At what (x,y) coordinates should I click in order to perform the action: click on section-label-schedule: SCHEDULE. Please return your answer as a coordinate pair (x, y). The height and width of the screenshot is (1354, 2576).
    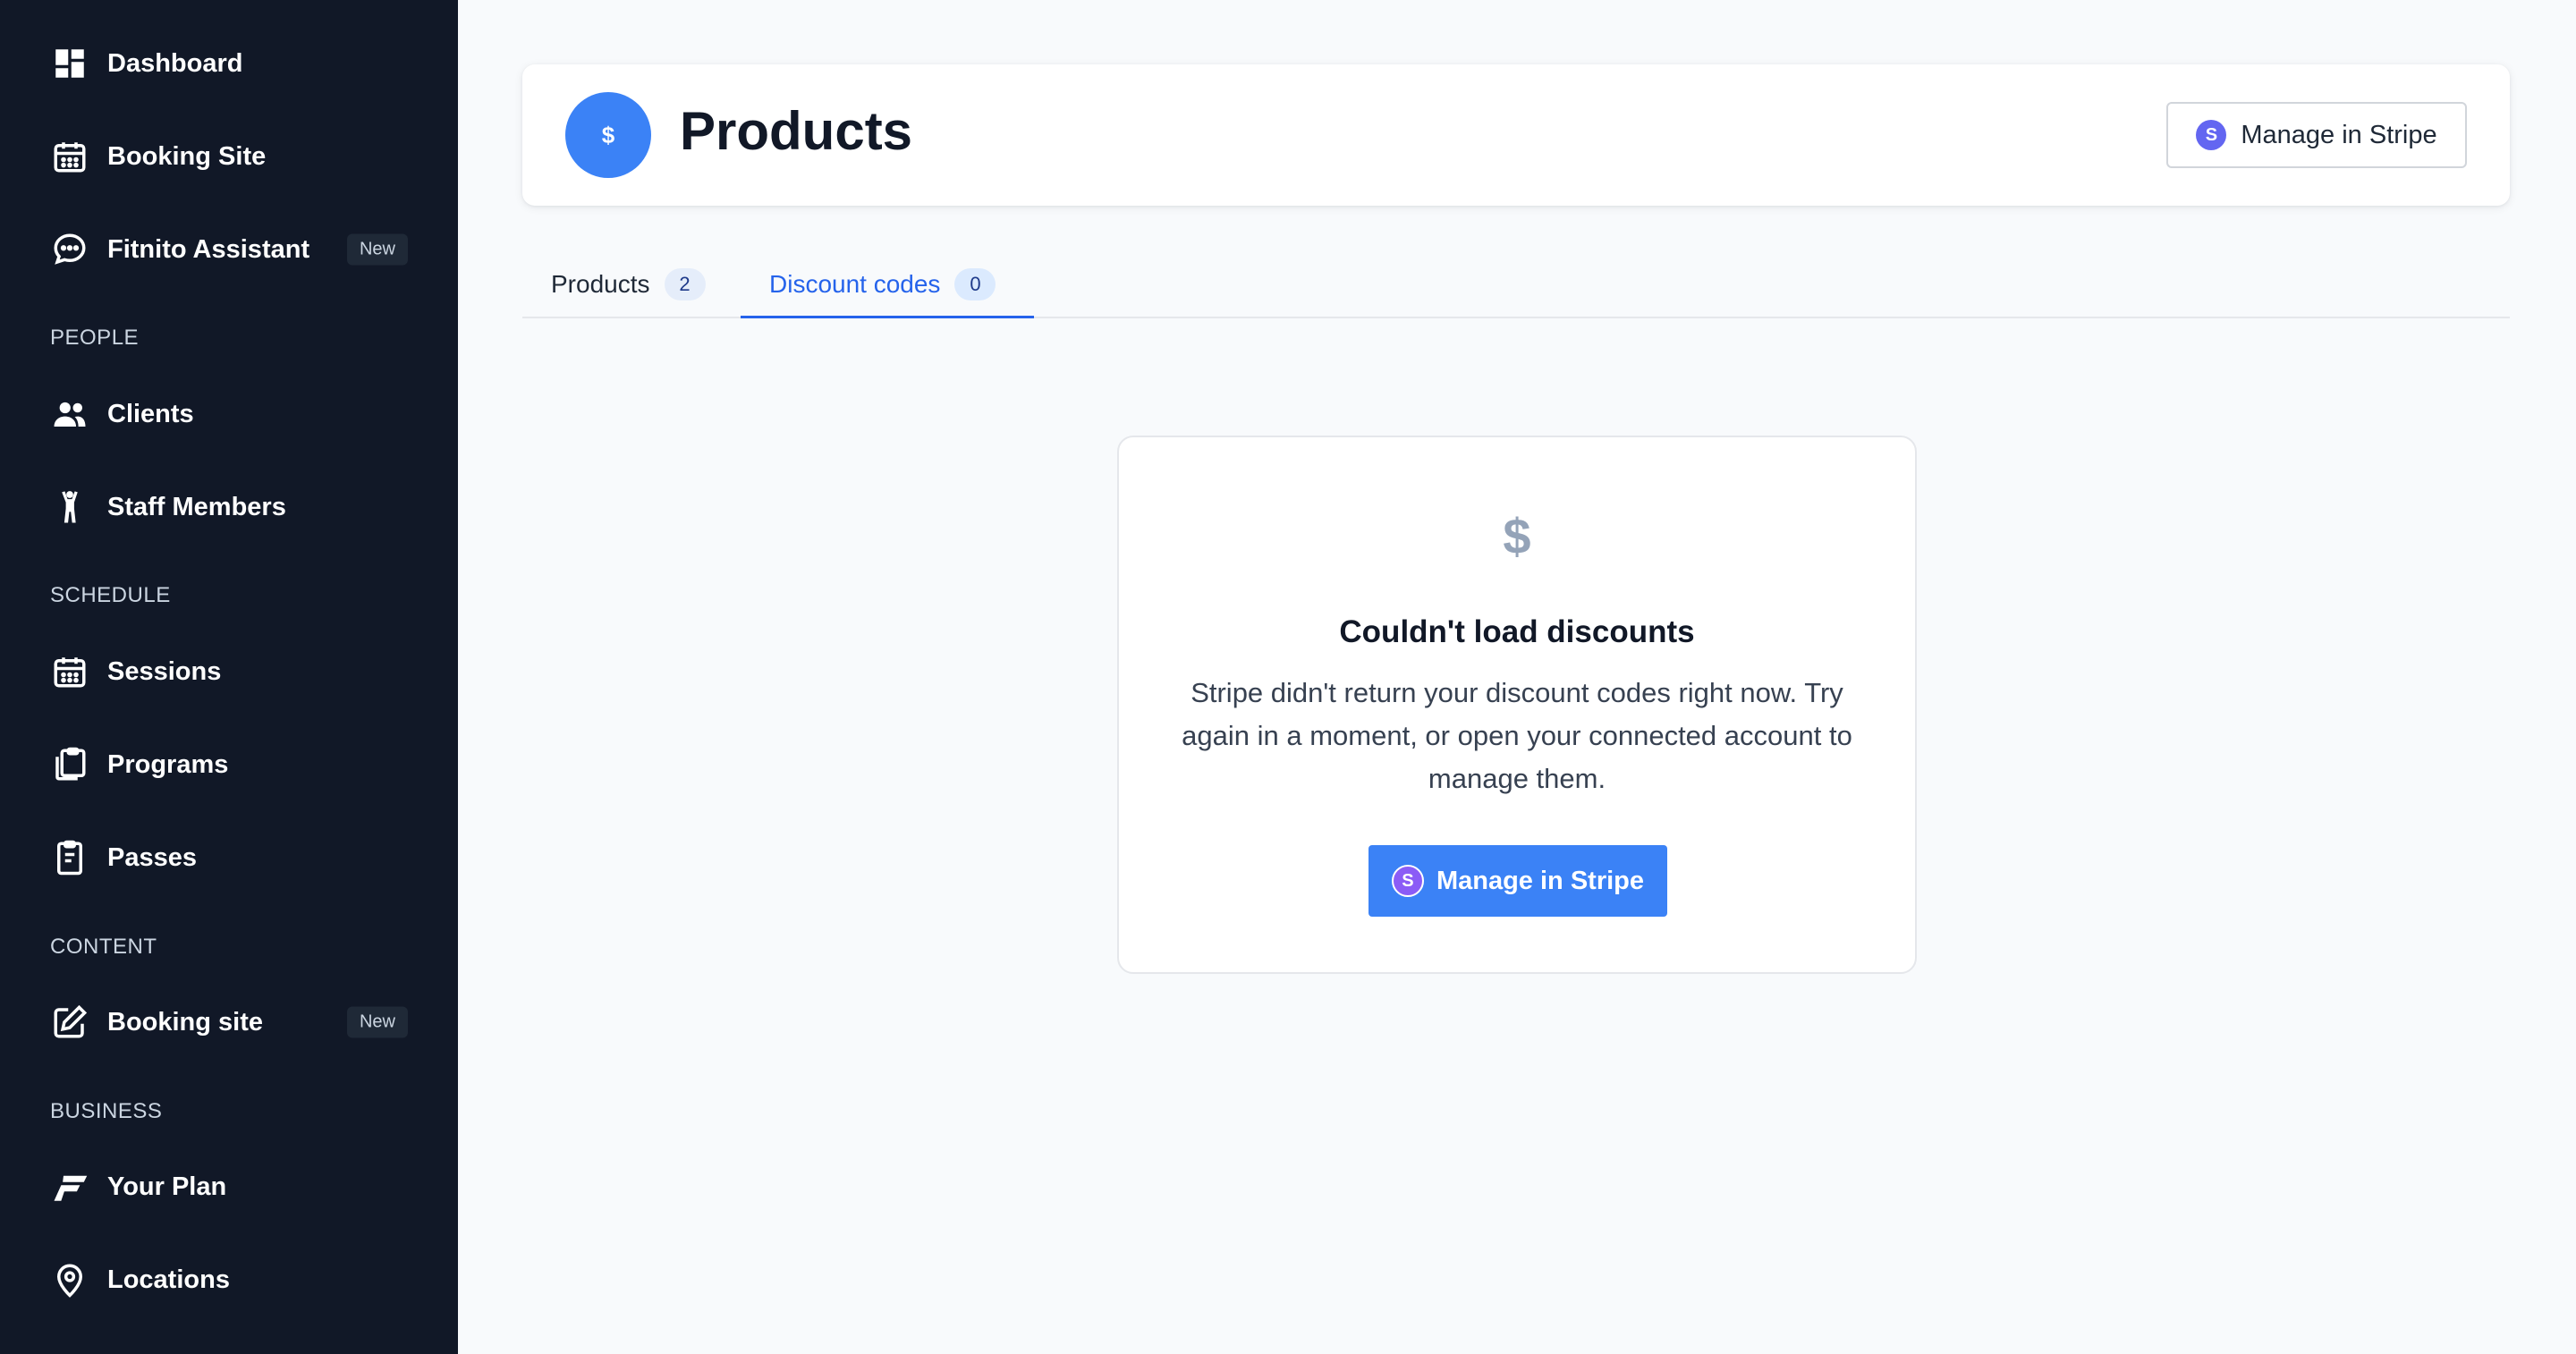
    Looking at the image, I should click on (110, 595).